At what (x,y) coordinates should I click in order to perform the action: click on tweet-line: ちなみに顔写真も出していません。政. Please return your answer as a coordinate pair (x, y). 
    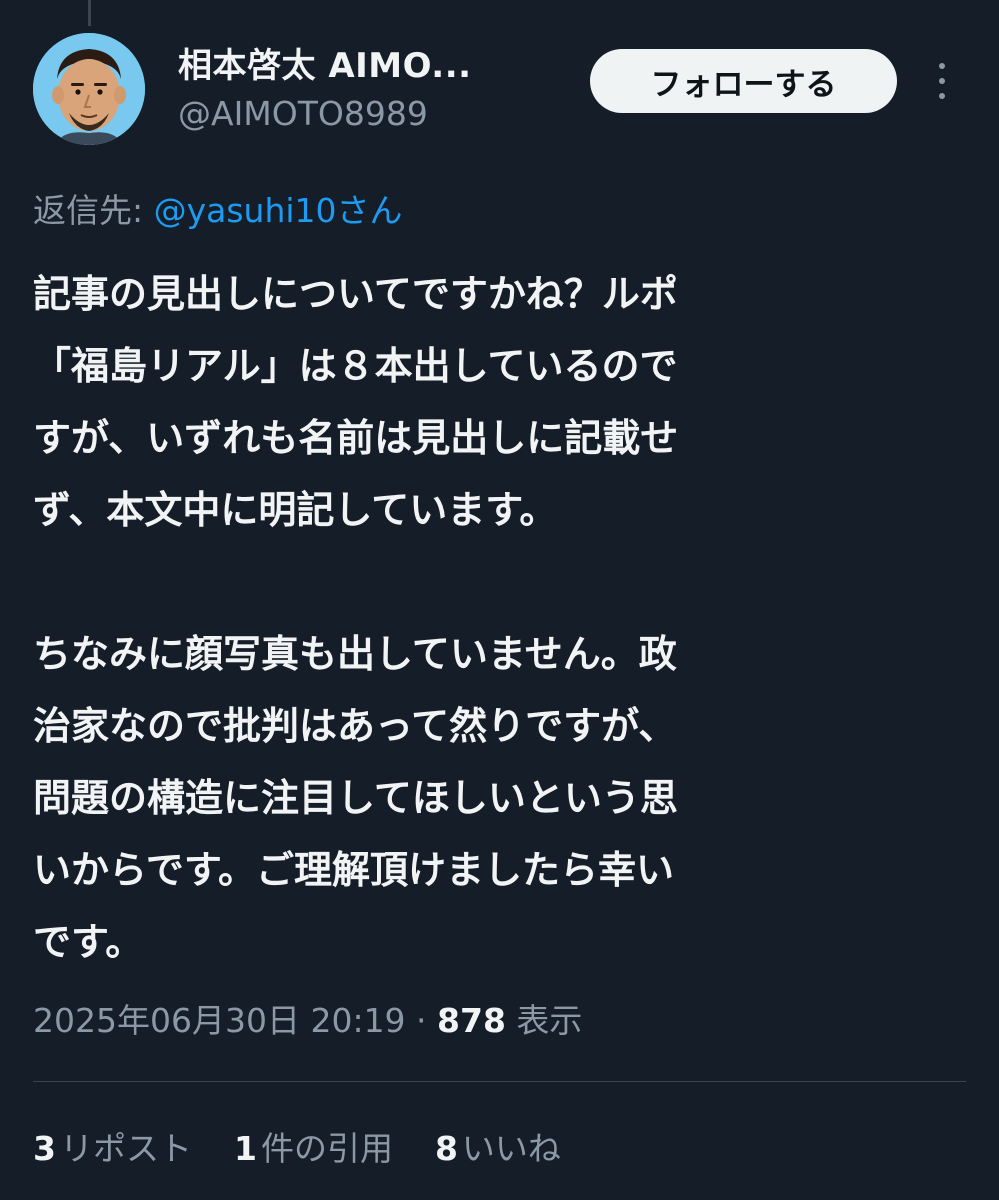
    Looking at the image, I should click on (355, 654).